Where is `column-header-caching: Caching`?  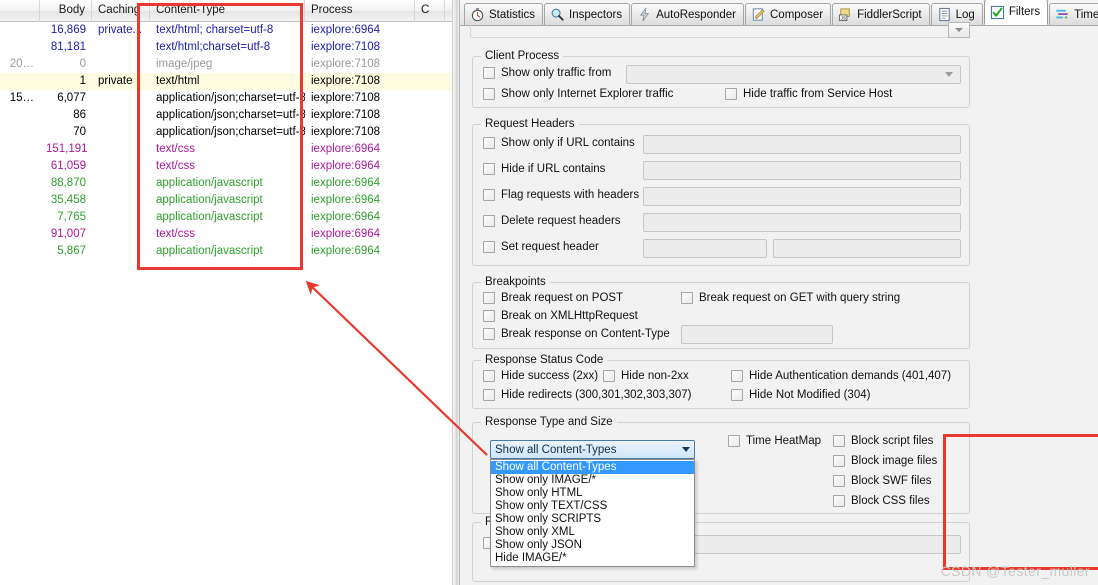 column-header-caching: Caching is located at coordinates (121, 11).